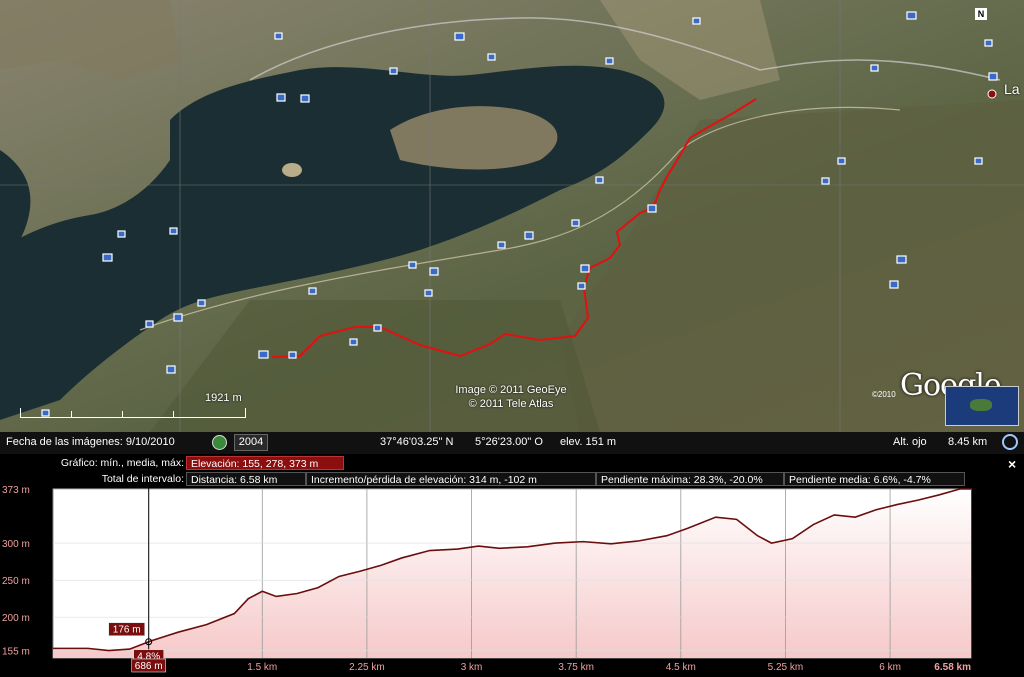 The image size is (1024, 677). What do you see at coordinates (982, 406) in the screenshot?
I see `overview-minimap` at bounding box center [982, 406].